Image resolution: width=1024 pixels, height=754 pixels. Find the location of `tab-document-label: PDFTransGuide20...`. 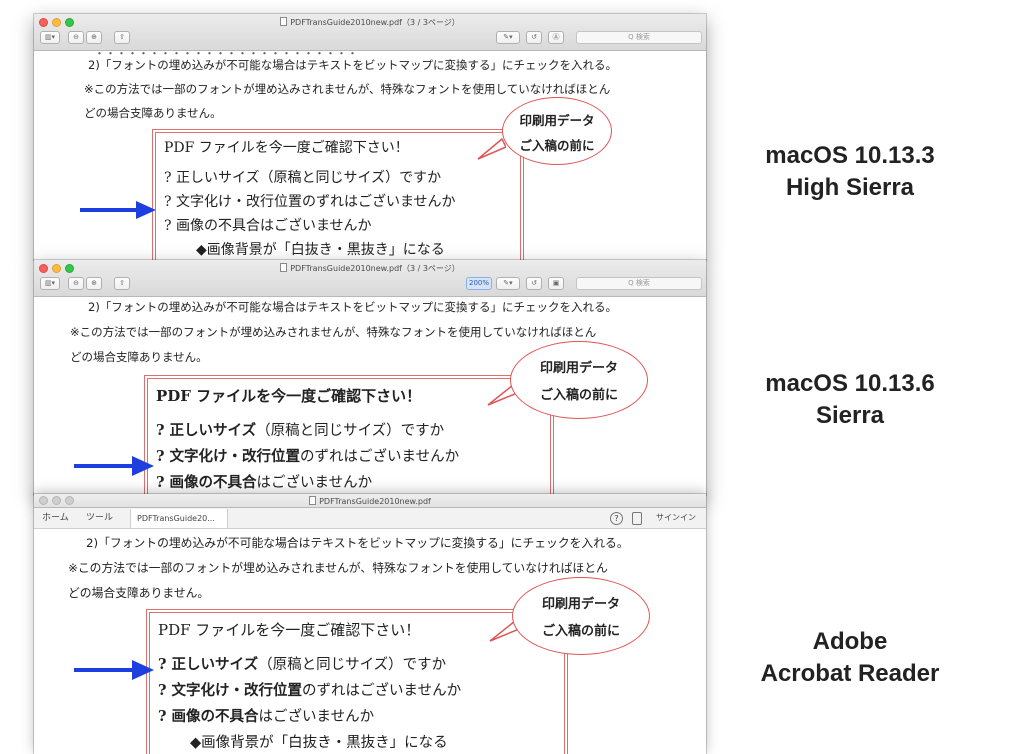

tab-document-label: PDFTransGuide20... is located at coordinates (176, 518).